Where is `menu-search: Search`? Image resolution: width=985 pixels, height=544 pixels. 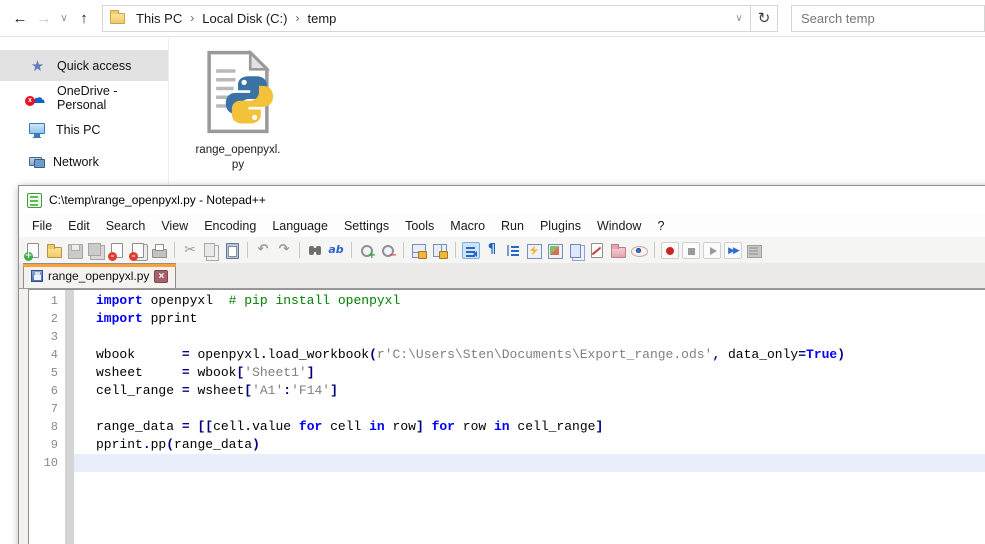
menu-search: Search is located at coordinates (126, 226).